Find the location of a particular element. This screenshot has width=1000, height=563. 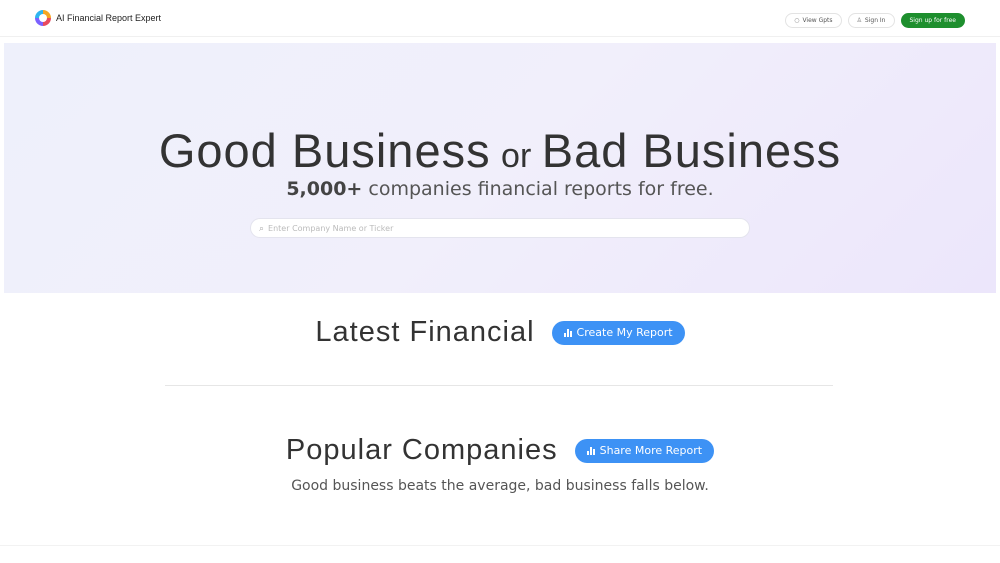

sign-up-button: Sign up for free is located at coordinates (932, 20).